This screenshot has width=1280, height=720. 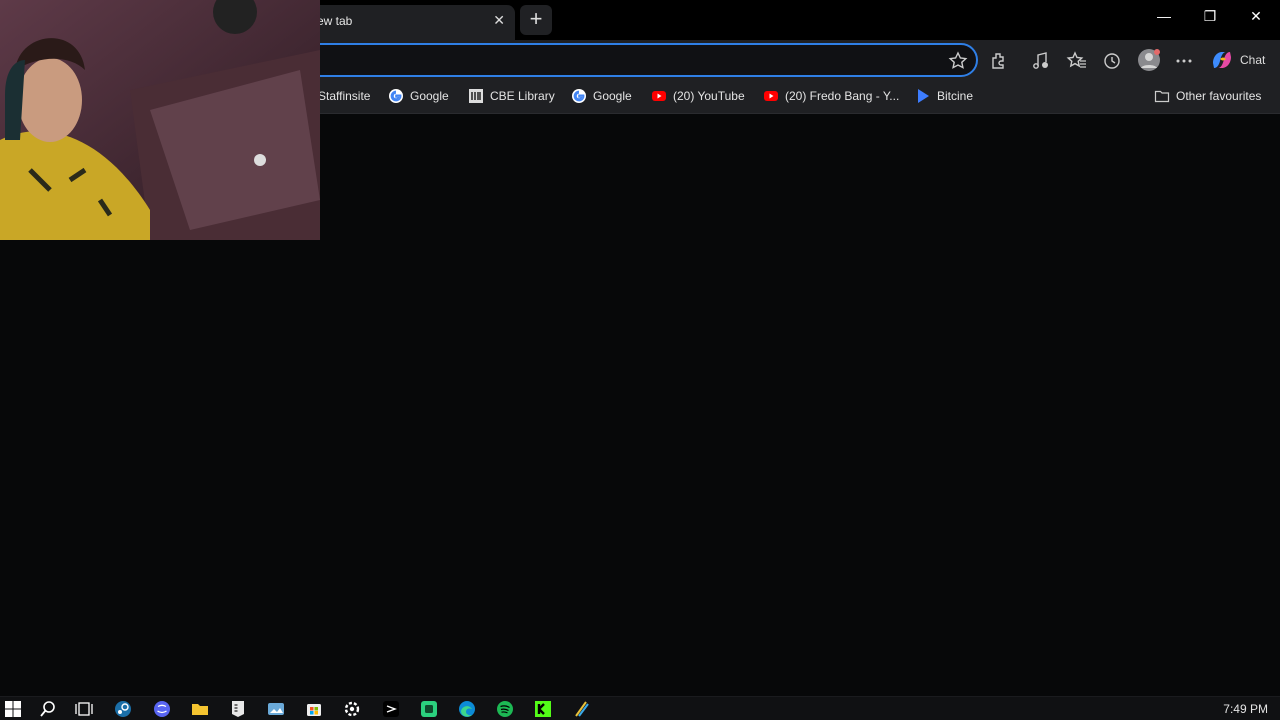 I want to click on bookmark-google-2: Google, so click(x=601, y=97).